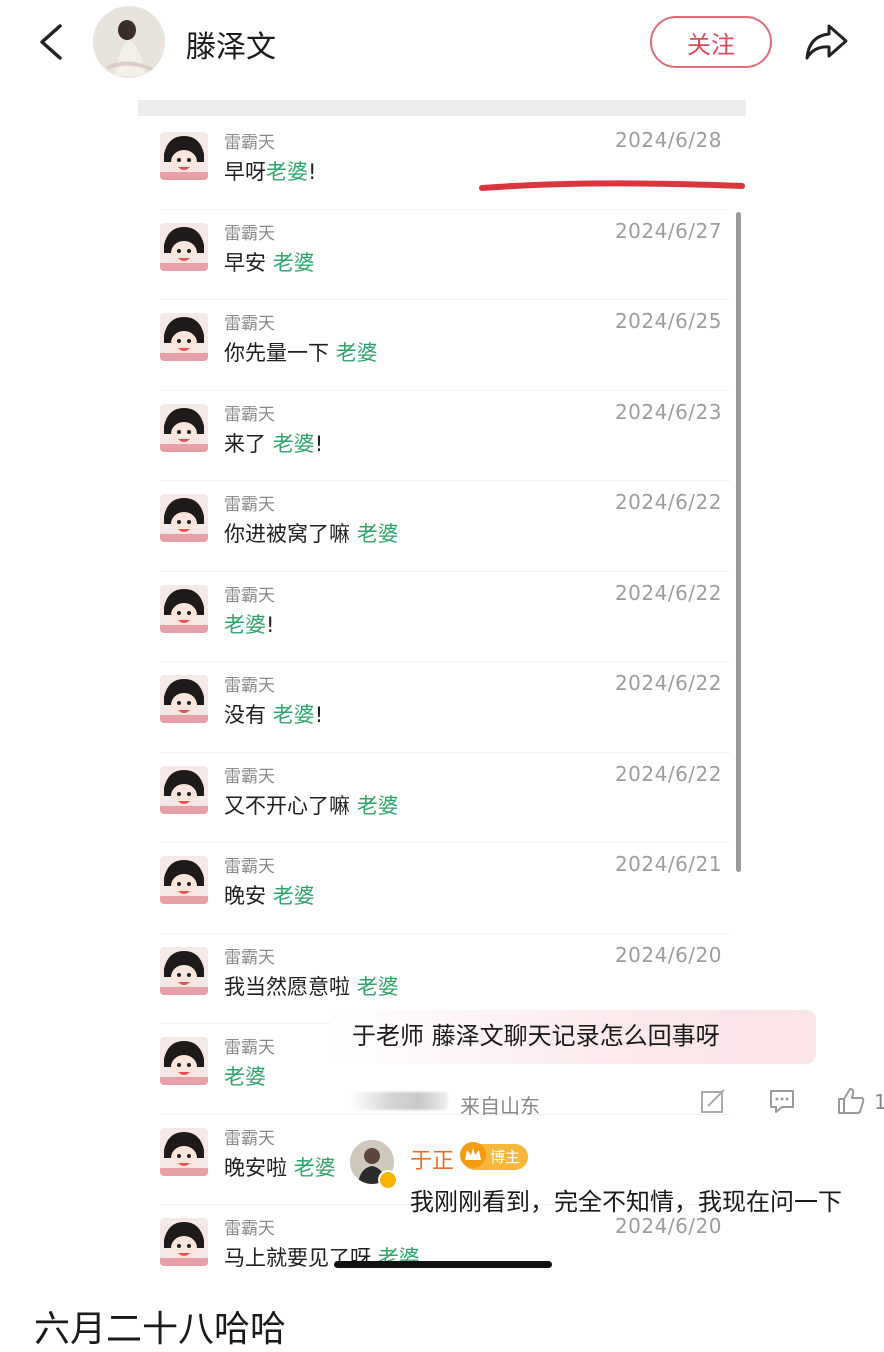 This screenshot has height=1352, width=884. I want to click on share-icon, so click(826, 42).